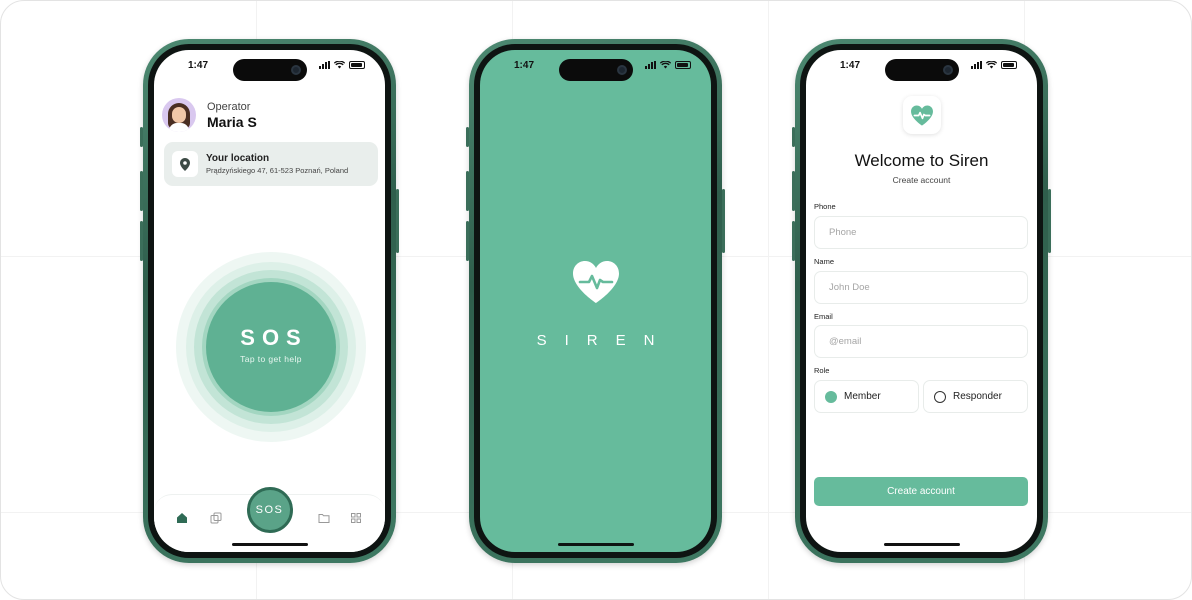  I want to click on tab-bar: SOS, so click(269, 519).